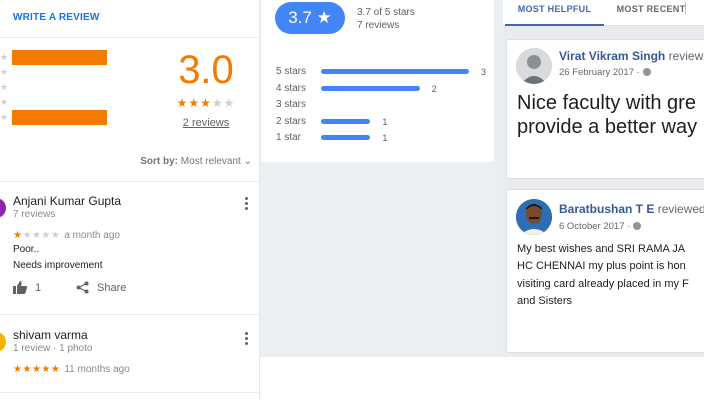  I want to click on distribution-count: 2, so click(434, 88).